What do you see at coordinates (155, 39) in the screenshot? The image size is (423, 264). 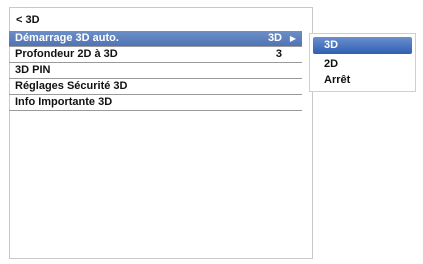 I see `menu-item-auto-3d-start: Démarrage 3D auto. 3D ▶` at bounding box center [155, 39].